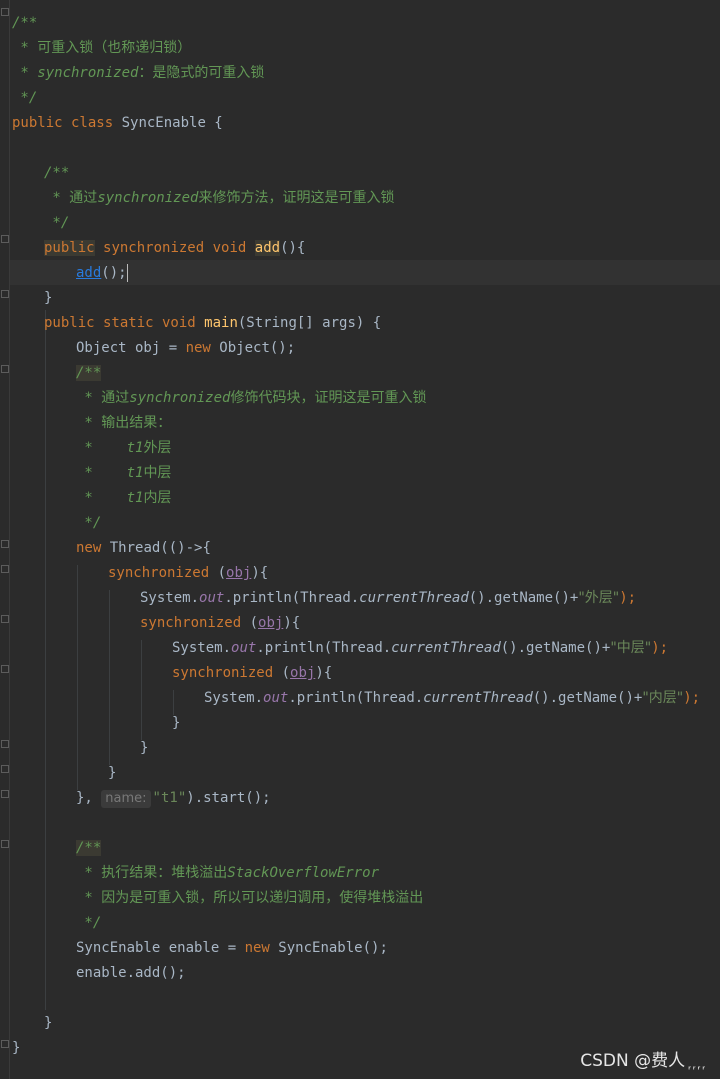 This screenshot has height=1079, width=720. I want to click on code-line: SyncEnable enable = new SyncEnable();, so click(232, 948).